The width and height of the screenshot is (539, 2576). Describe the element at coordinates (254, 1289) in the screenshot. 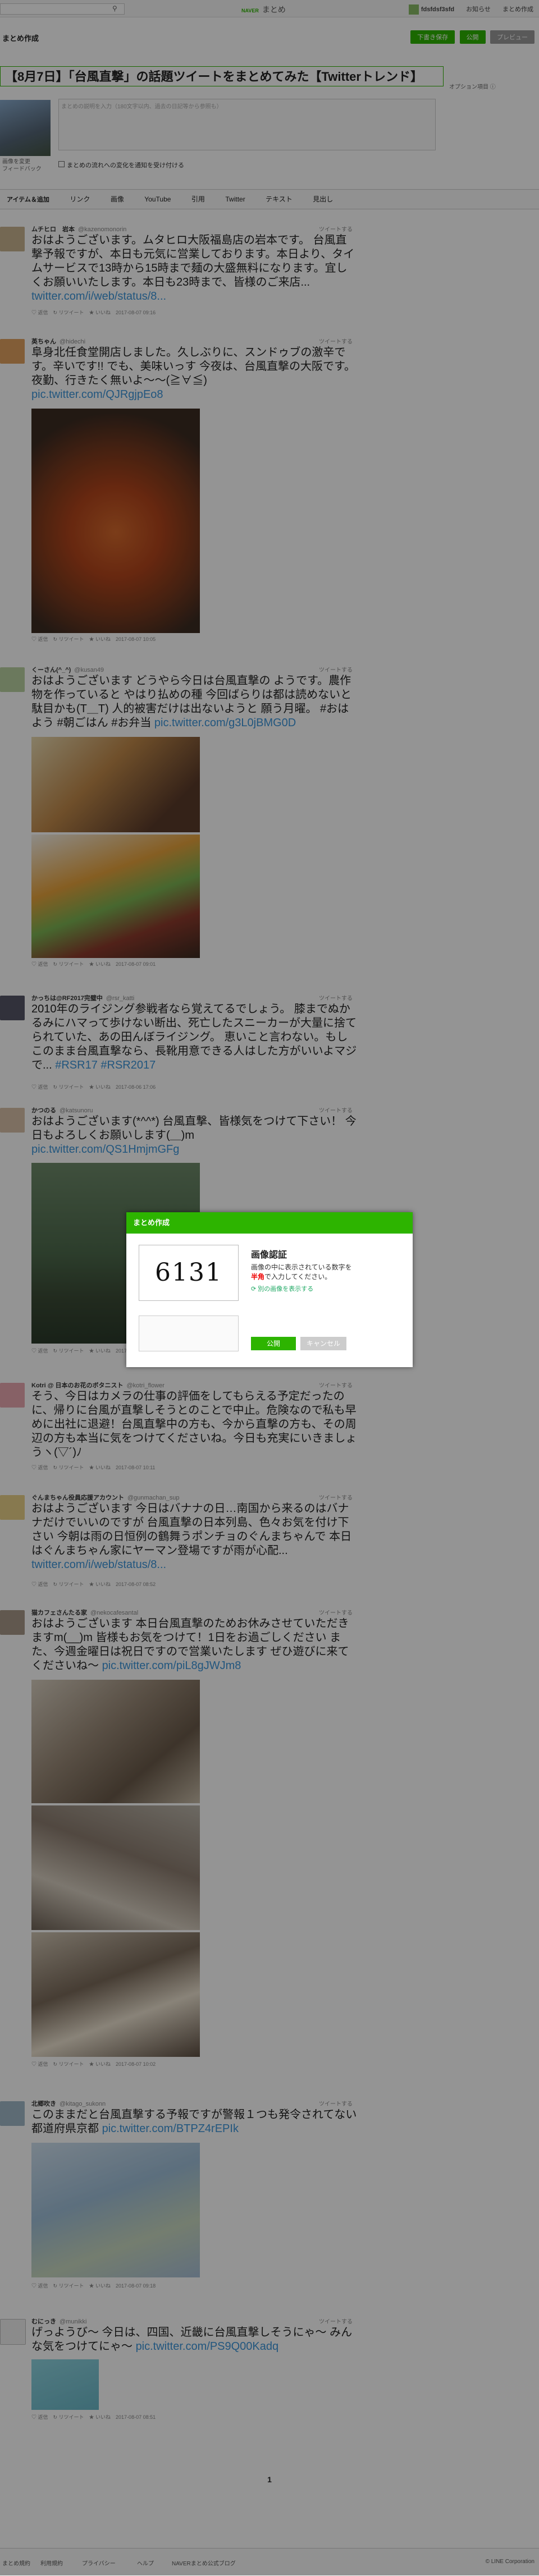

I see `refresh-icon: ⟳` at that location.